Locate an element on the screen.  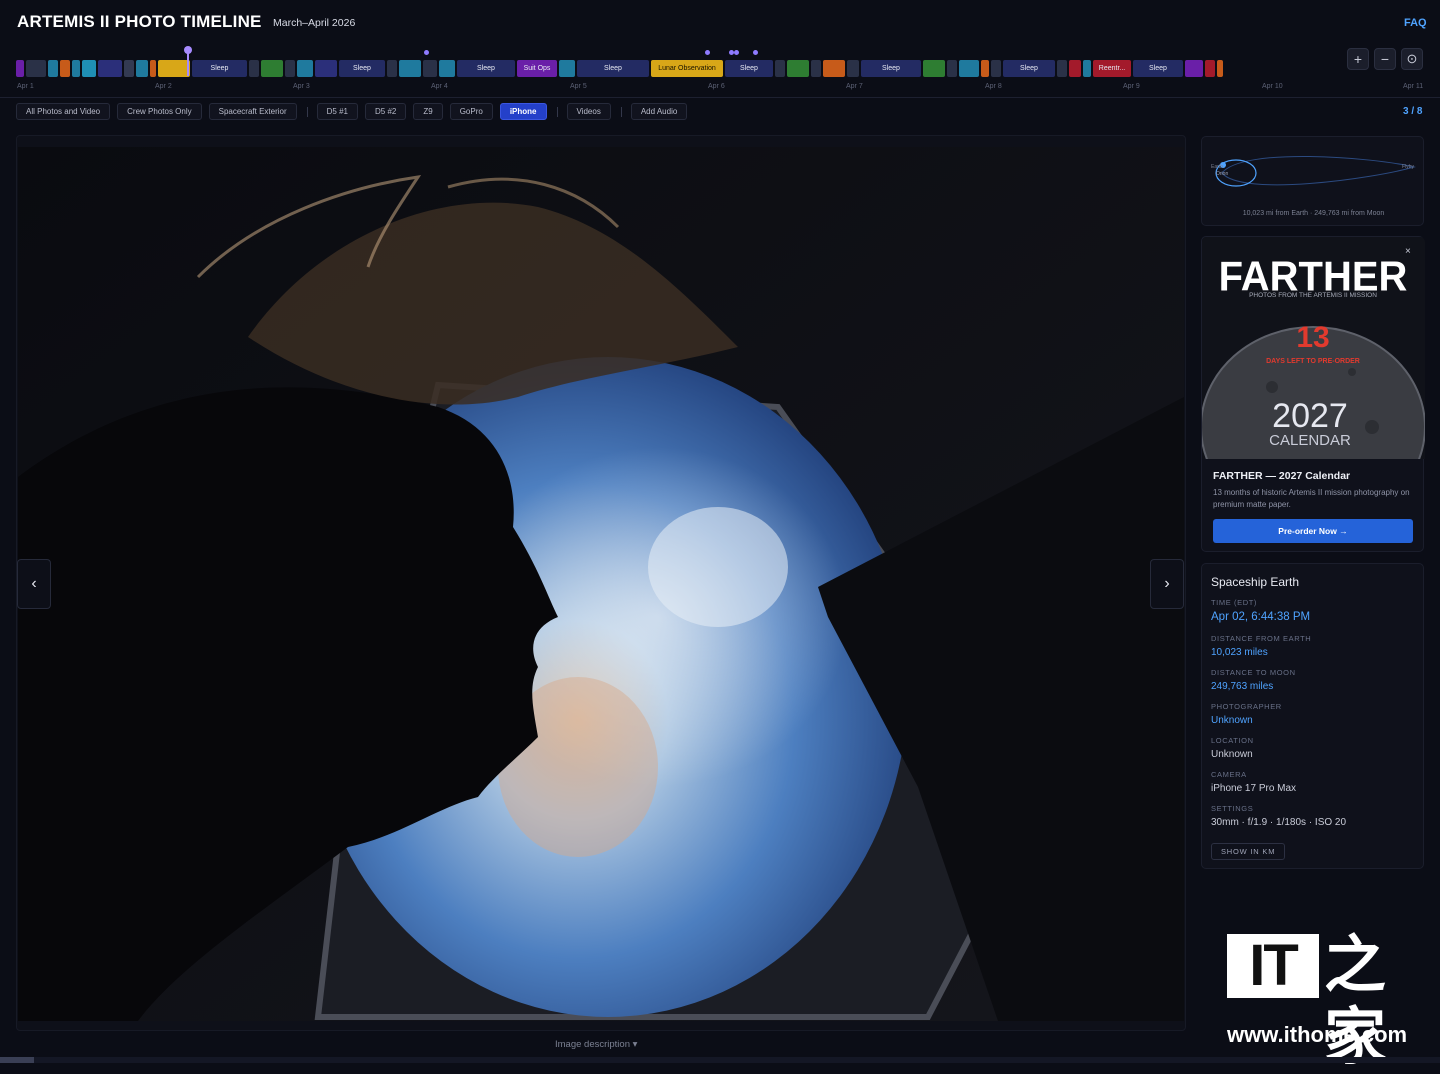
image-description-toggle: Image description ▾ is located at coordinates (596, 1044).